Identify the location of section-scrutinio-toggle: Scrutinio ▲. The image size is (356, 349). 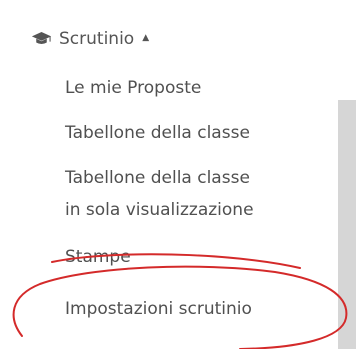
(90, 39).